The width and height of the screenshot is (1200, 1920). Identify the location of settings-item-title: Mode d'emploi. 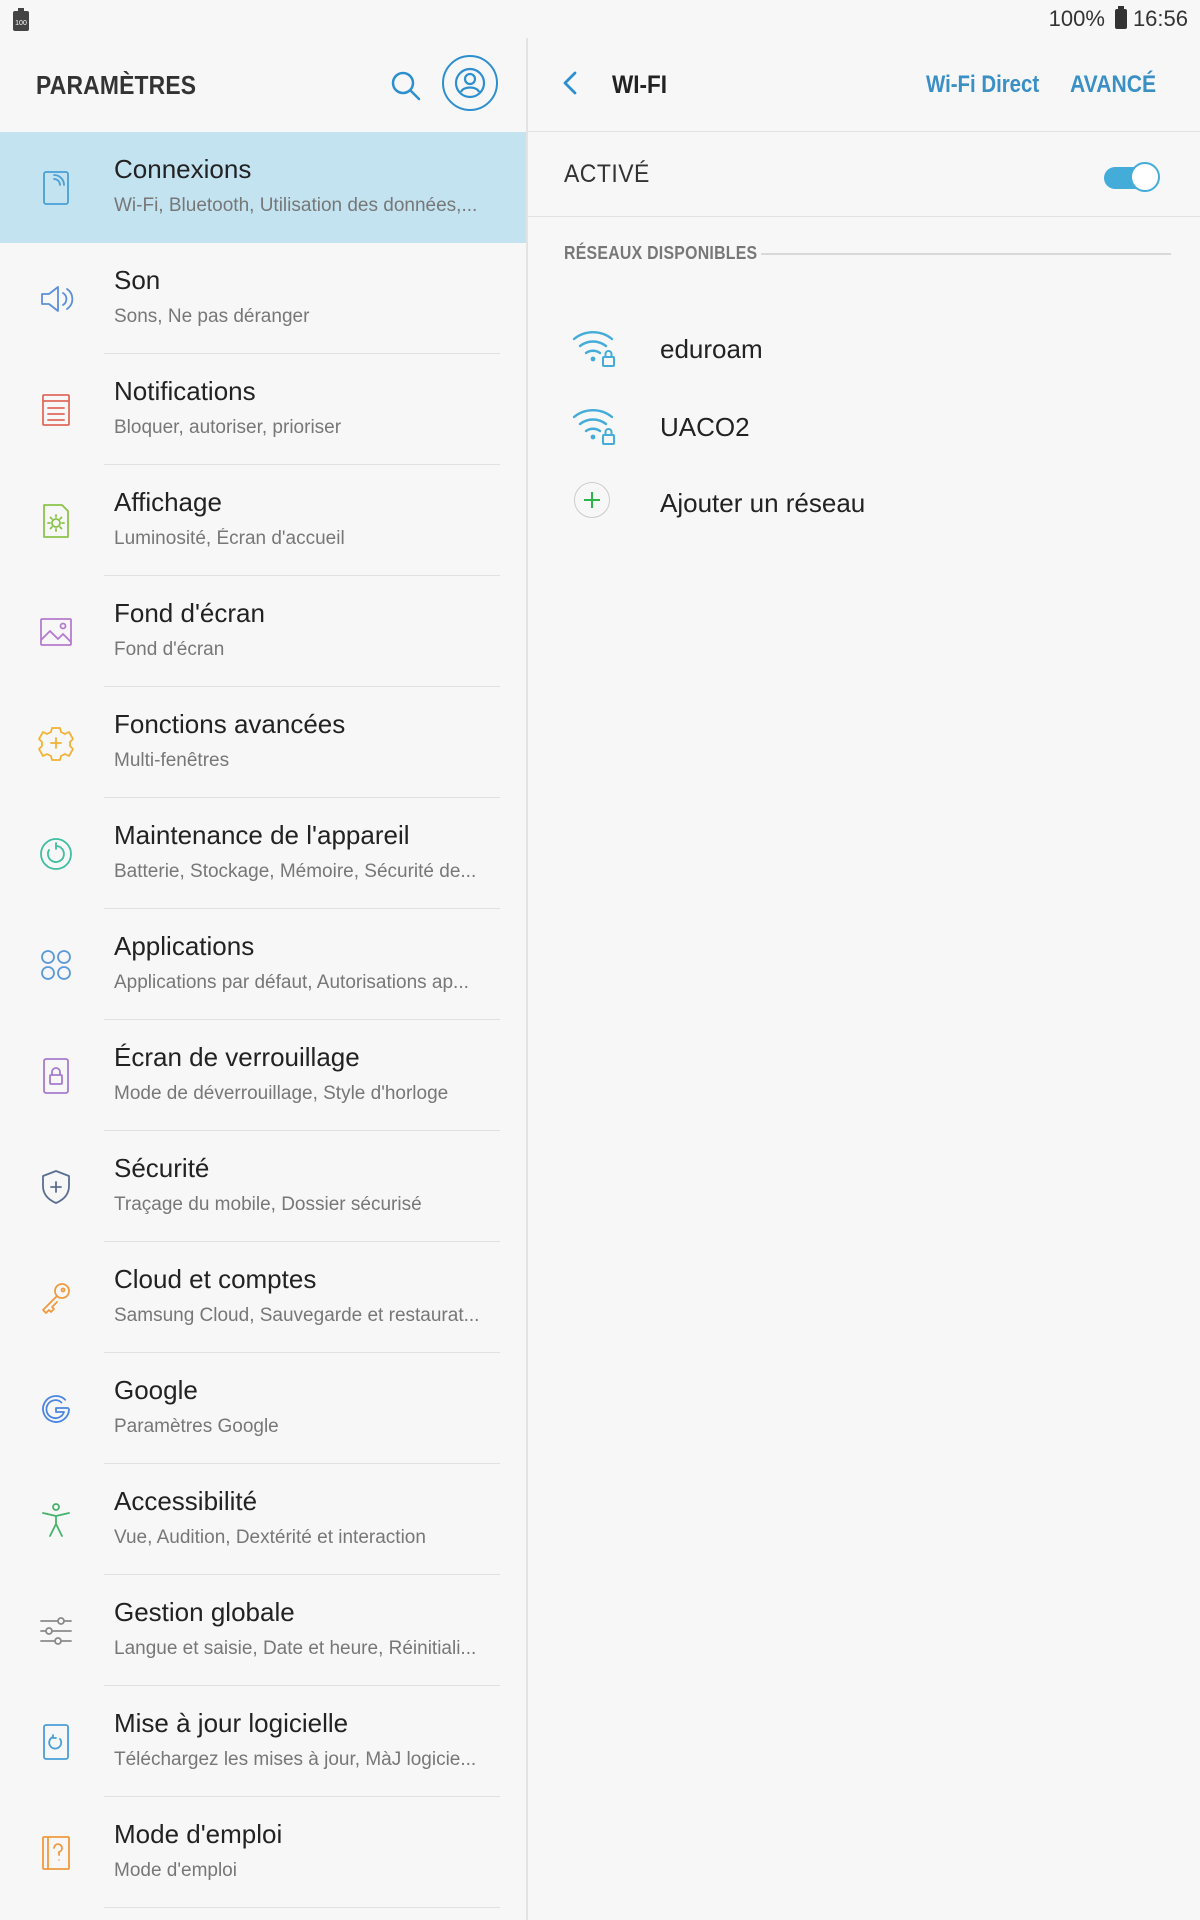
(198, 1834).